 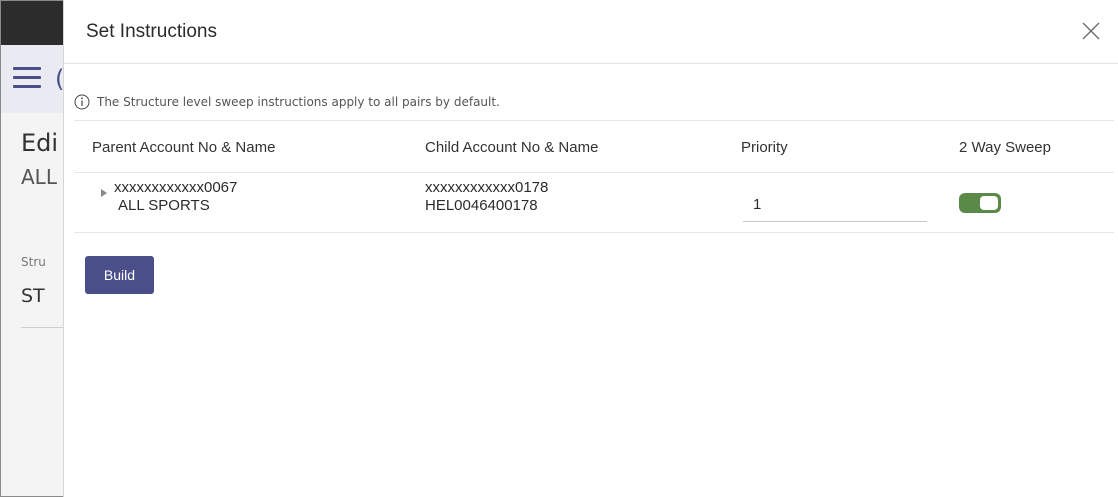 What do you see at coordinates (512, 147) in the screenshot?
I see `column-header-child: Child Account No & Name` at bounding box center [512, 147].